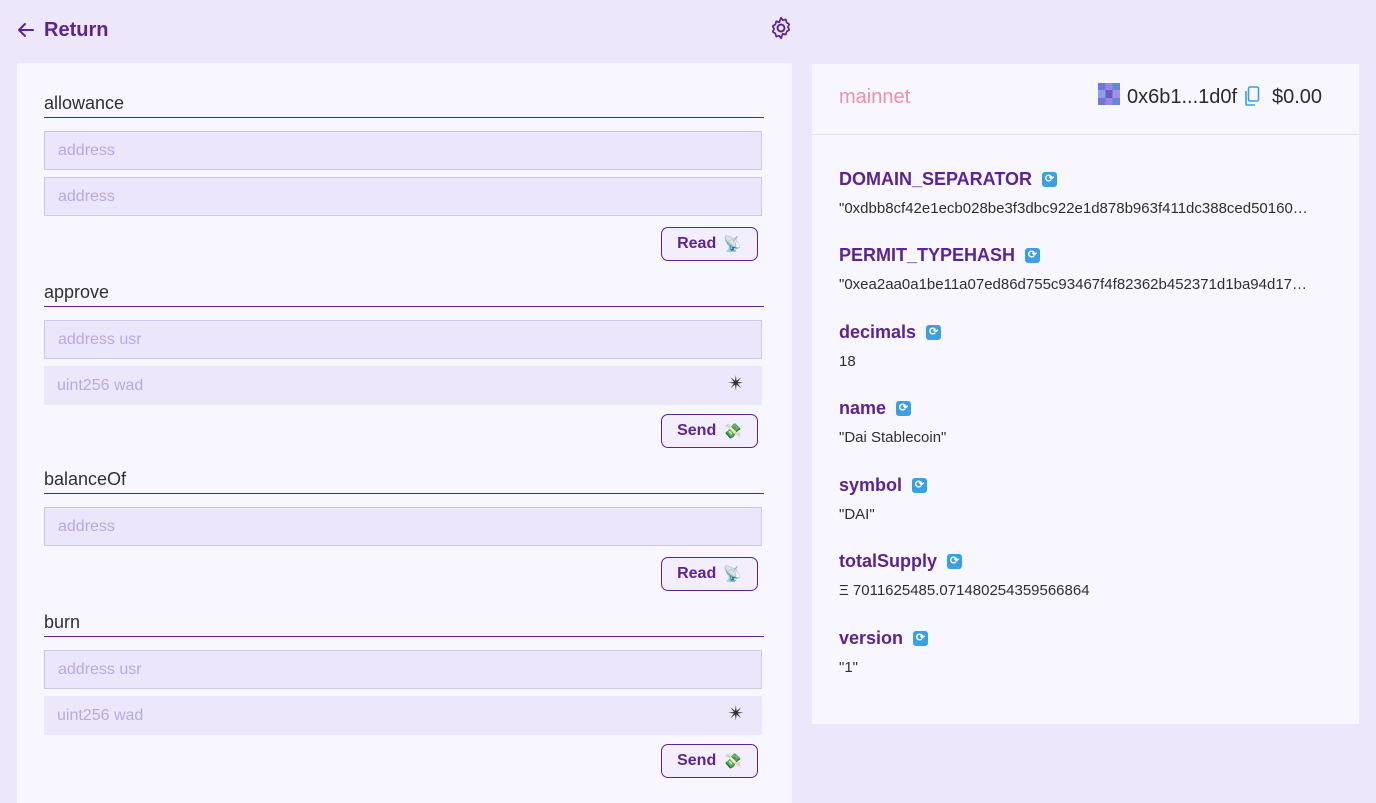 This screenshot has height=803, width=1376. What do you see at coordinates (847, 361) in the screenshot?
I see `property-value-decimals: 18` at bounding box center [847, 361].